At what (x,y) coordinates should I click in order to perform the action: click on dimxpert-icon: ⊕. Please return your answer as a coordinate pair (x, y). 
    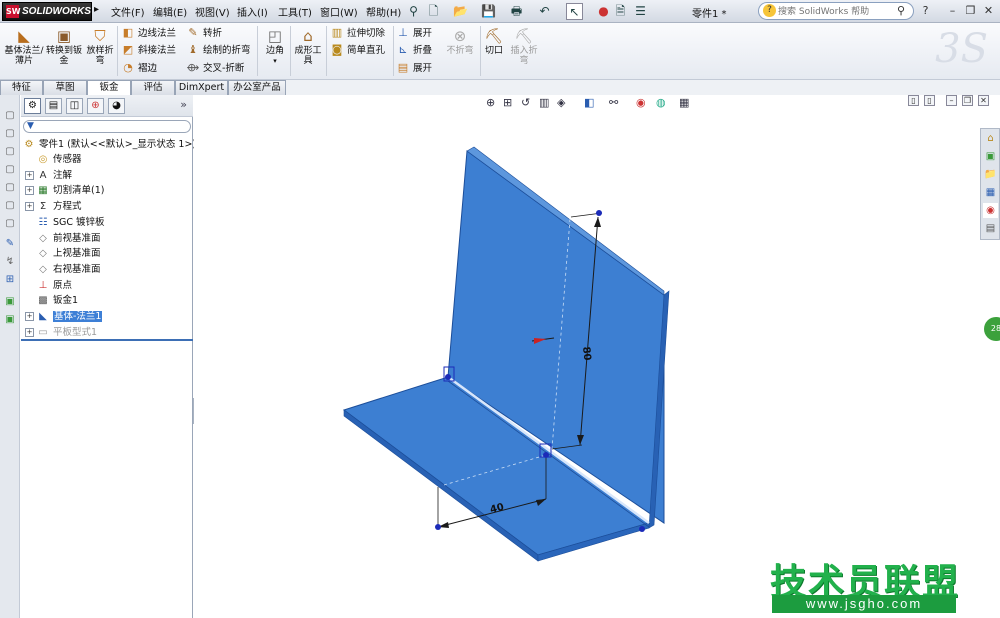
    Looking at the image, I should click on (95, 106).